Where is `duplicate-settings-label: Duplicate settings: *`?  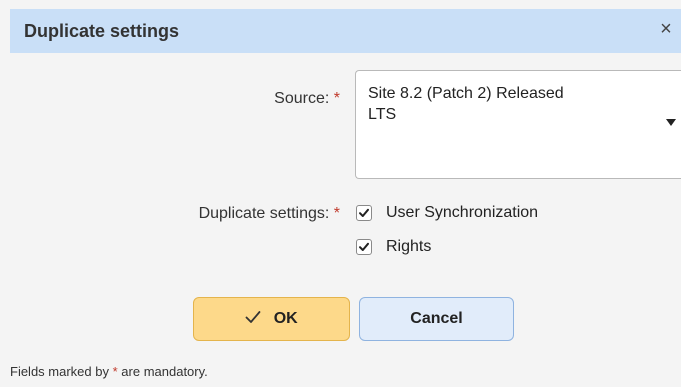 duplicate-settings-label: Duplicate settings: * is located at coordinates (230, 214).